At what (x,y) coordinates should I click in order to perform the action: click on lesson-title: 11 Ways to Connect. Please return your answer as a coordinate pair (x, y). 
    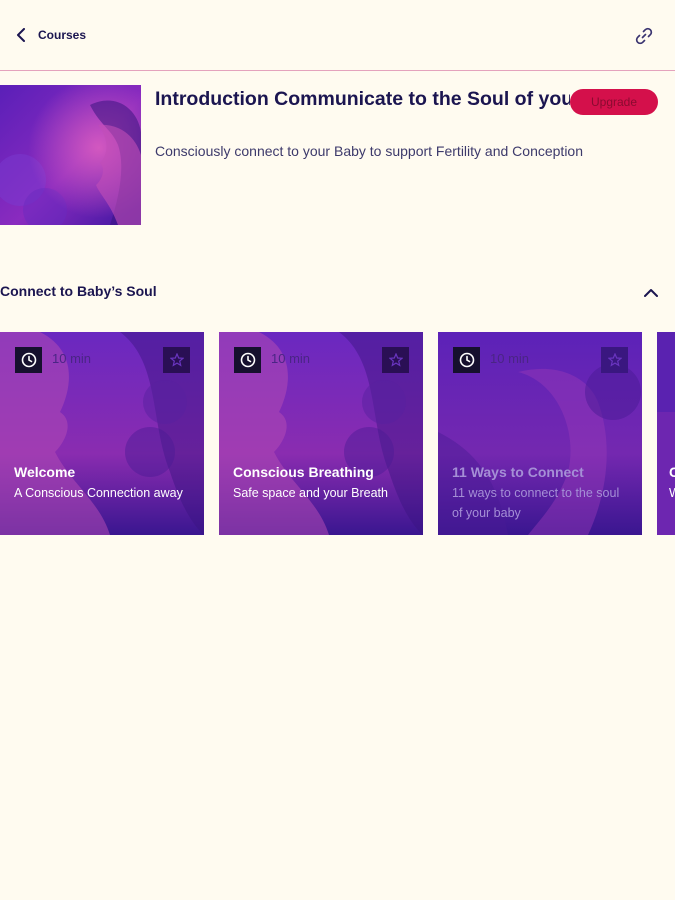
    Looking at the image, I should click on (518, 472).